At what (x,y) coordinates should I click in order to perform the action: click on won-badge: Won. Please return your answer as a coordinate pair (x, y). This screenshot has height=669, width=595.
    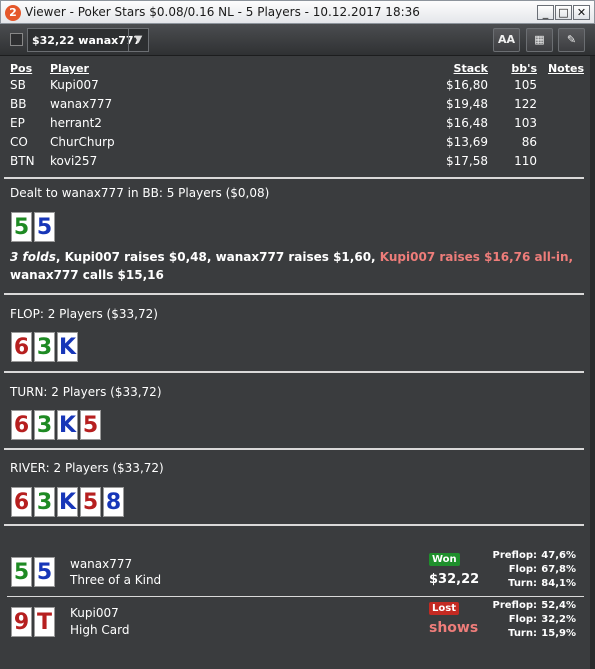
    Looking at the image, I should click on (444, 559).